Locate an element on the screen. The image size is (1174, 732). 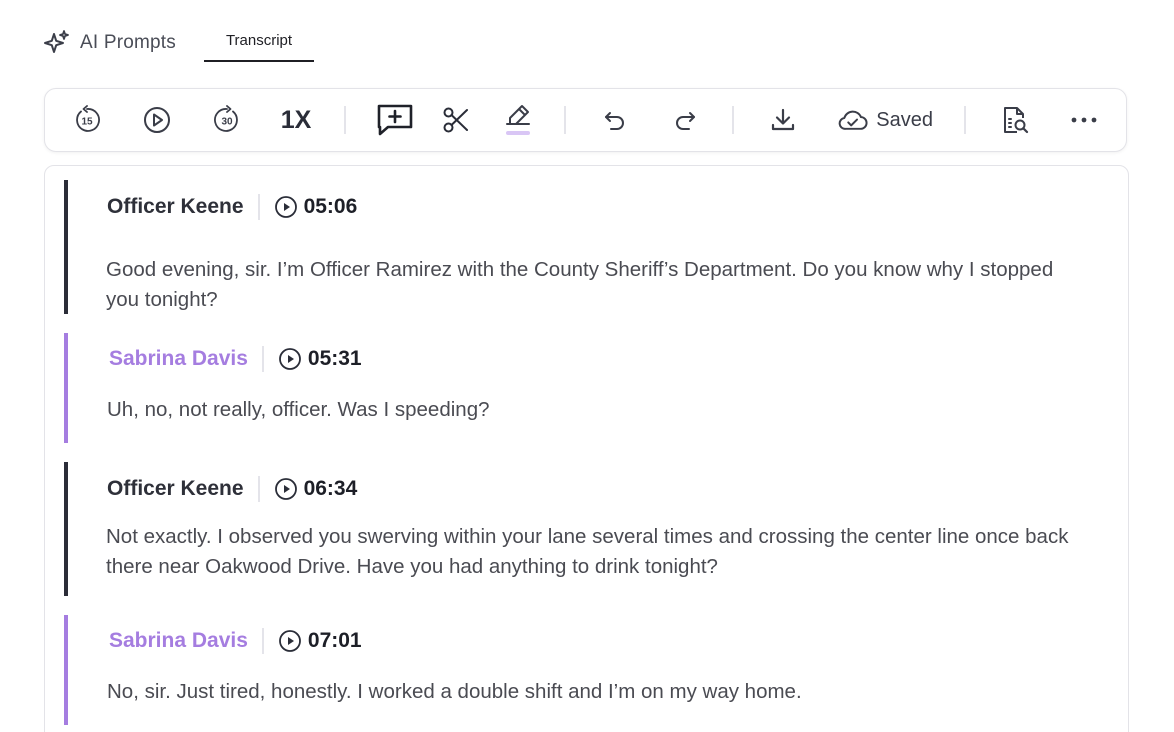
timestamp-button: 05:31 is located at coordinates (320, 359).